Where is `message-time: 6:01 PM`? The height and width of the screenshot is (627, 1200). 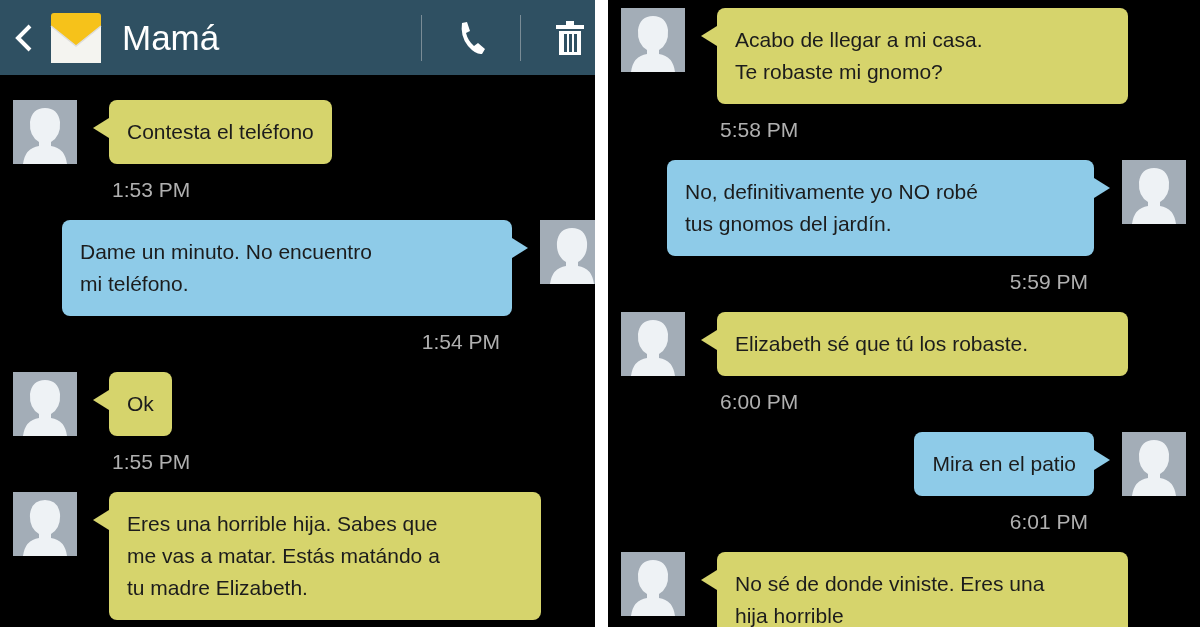 message-time: 6:01 PM is located at coordinates (1048, 522).